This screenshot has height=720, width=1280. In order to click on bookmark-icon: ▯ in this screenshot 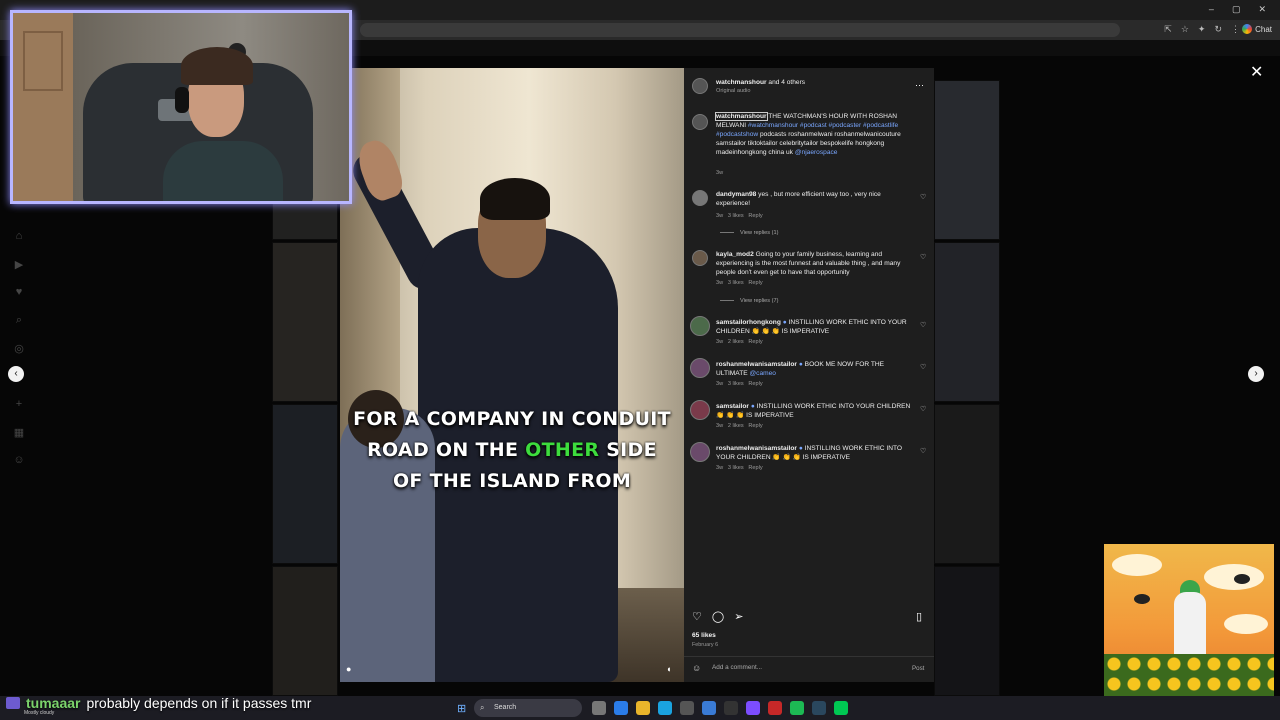, I will do `click(919, 616)`.